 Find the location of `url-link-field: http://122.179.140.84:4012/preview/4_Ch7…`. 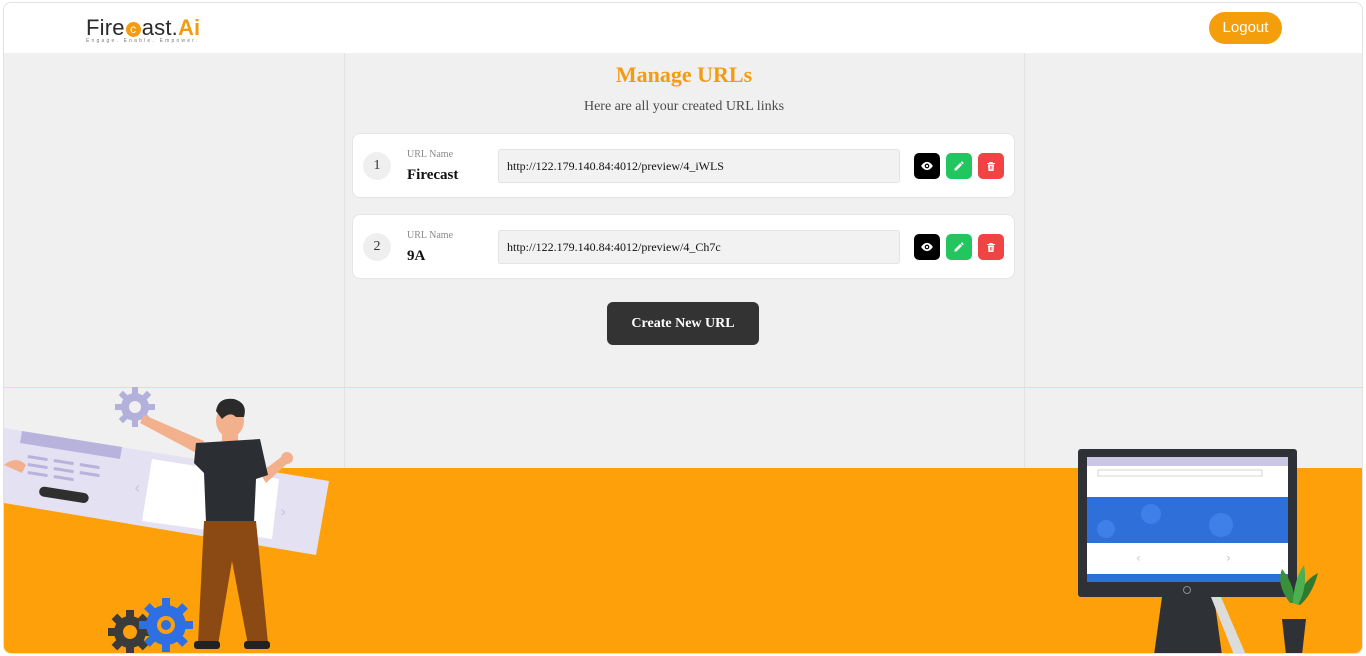

url-link-field: http://122.179.140.84:4012/preview/4_Ch7… is located at coordinates (699, 247).